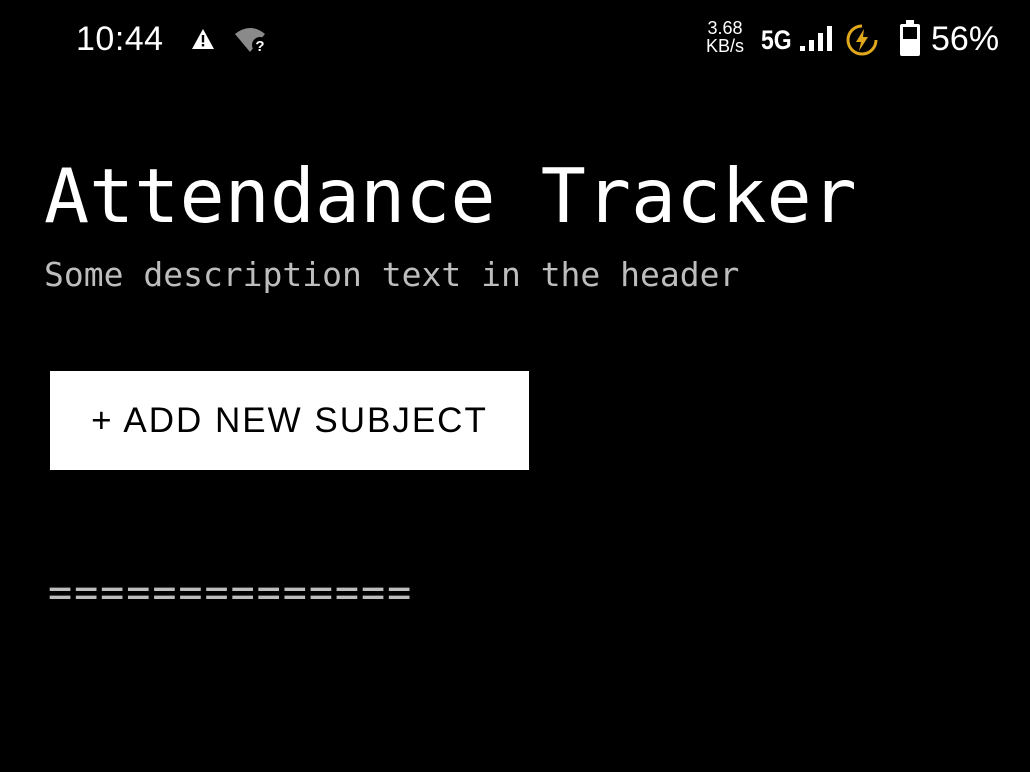 This screenshot has width=1030, height=772. What do you see at coordinates (862, 40) in the screenshot?
I see `battery-saver-icon` at bounding box center [862, 40].